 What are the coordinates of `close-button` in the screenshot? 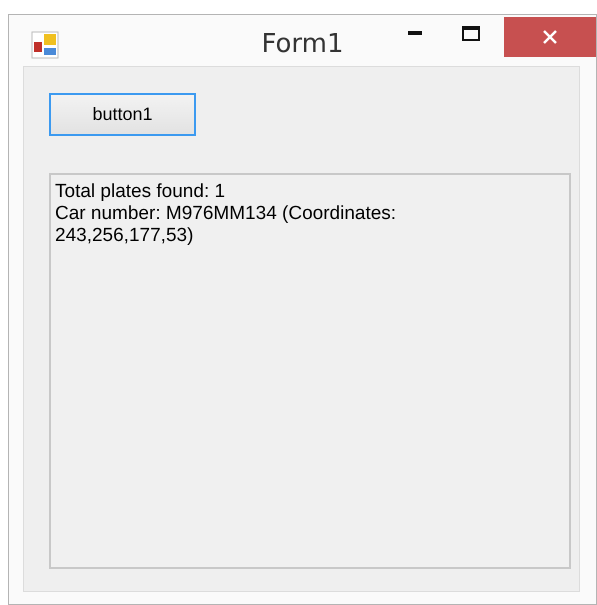 It's located at (550, 37).